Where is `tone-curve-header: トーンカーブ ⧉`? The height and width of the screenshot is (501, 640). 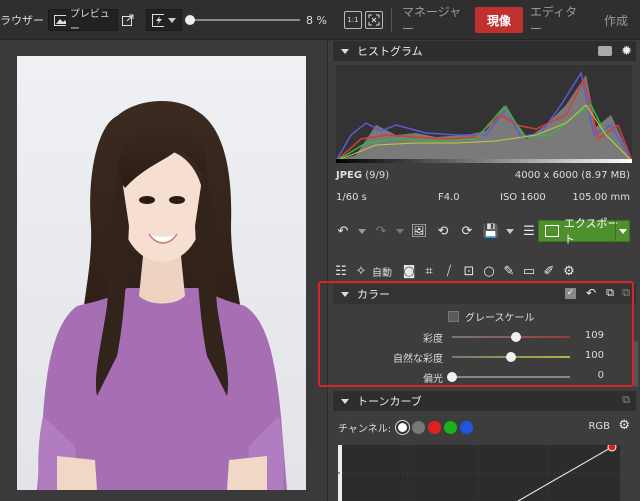
tone-curve-header: トーンカーブ ⧉ is located at coordinates (484, 401).